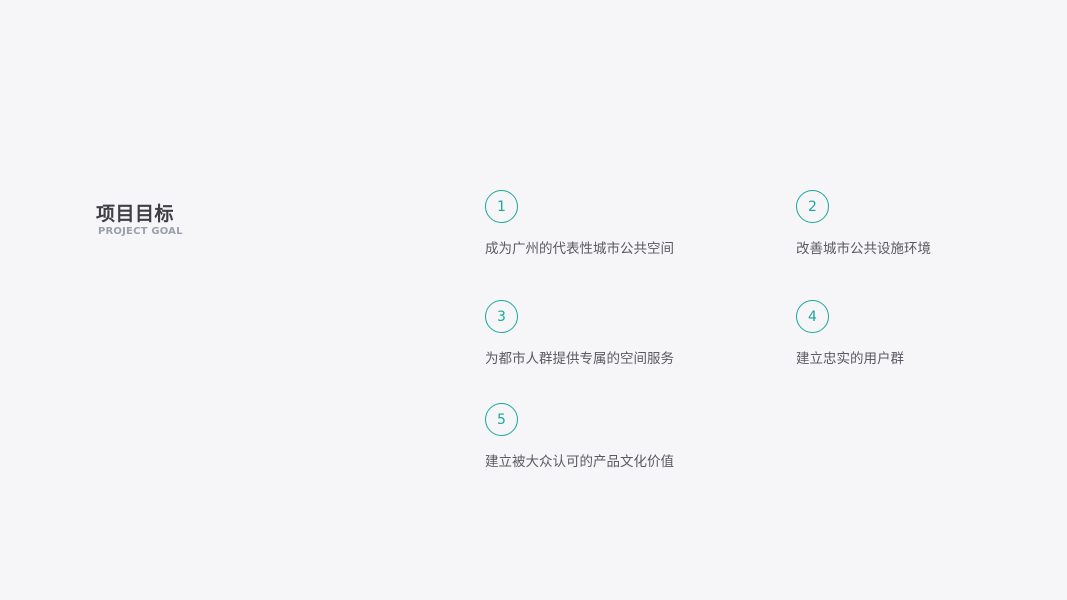 Image resolution: width=1067 pixels, height=600 pixels. What do you see at coordinates (501, 206) in the screenshot?
I see `goal-number-badge: 1` at bounding box center [501, 206].